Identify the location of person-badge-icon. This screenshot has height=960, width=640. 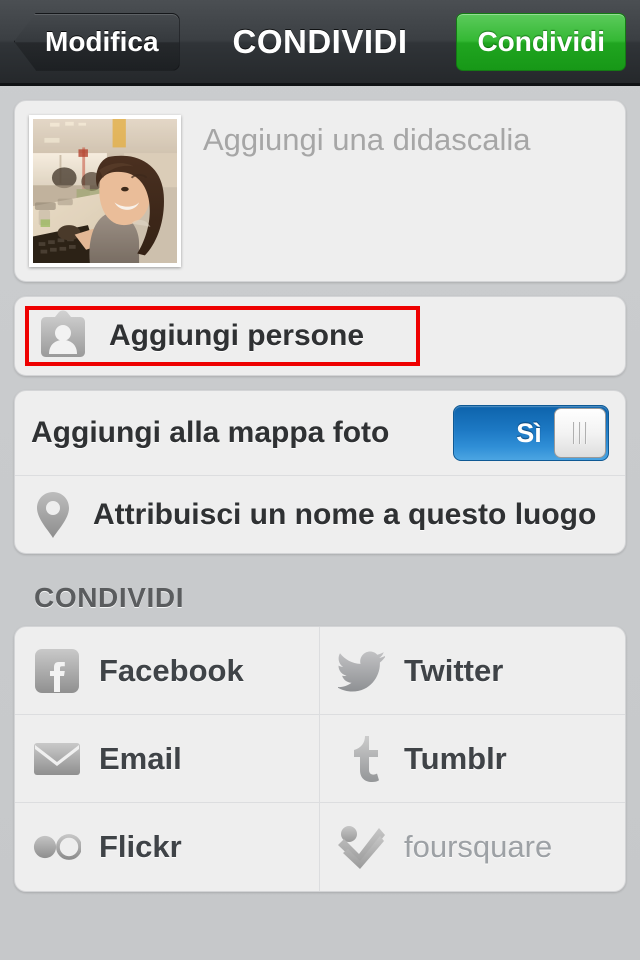
(63, 336).